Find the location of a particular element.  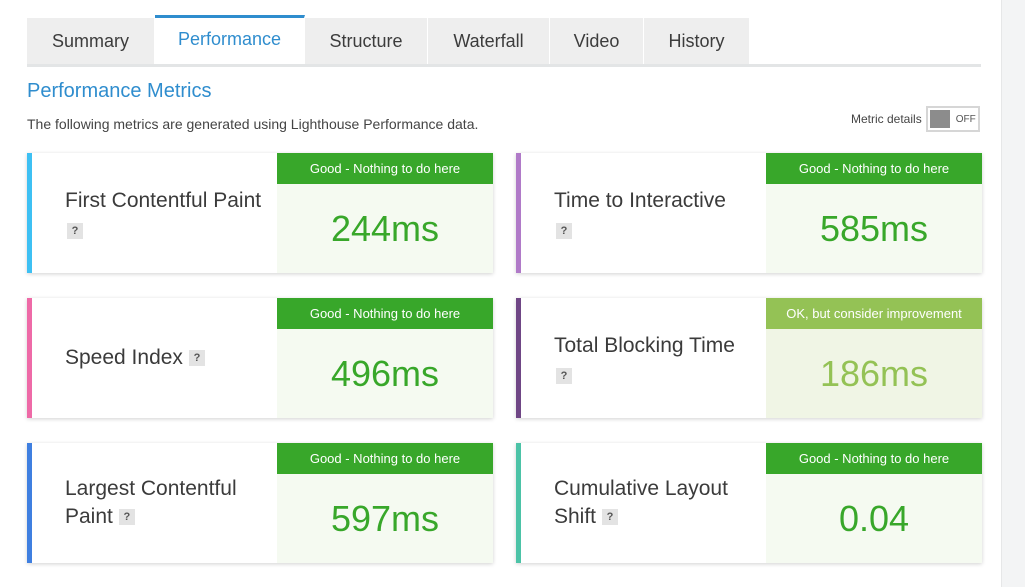

metric-details-label: Metric details is located at coordinates (886, 119).